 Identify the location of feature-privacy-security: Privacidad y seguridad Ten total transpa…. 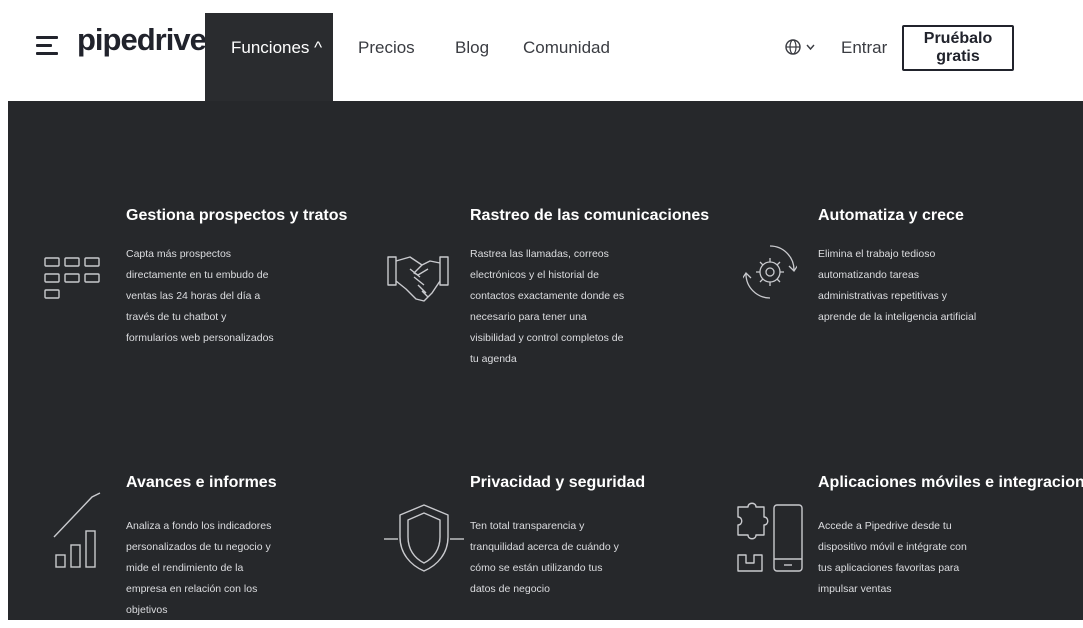
(538, 491).